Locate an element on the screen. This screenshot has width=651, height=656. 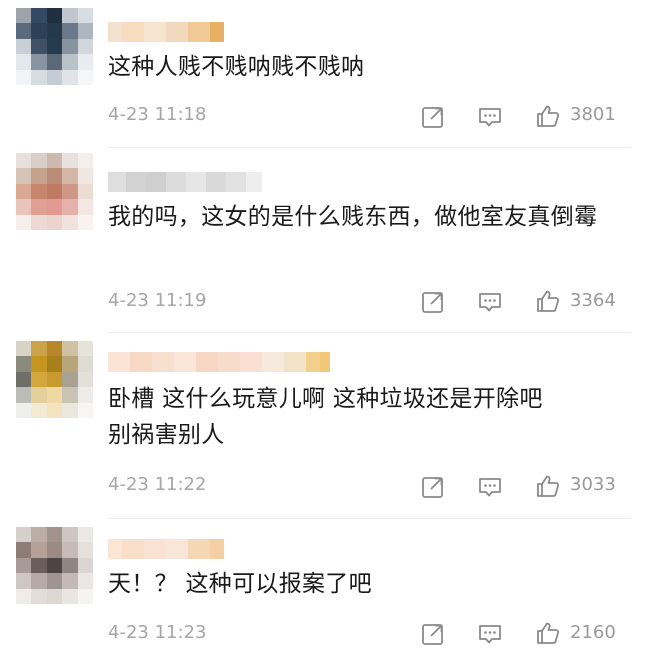
comment-text: 我的吗，这女的是什么贱东西，做他室友真倒霉 is located at coordinates (353, 217).